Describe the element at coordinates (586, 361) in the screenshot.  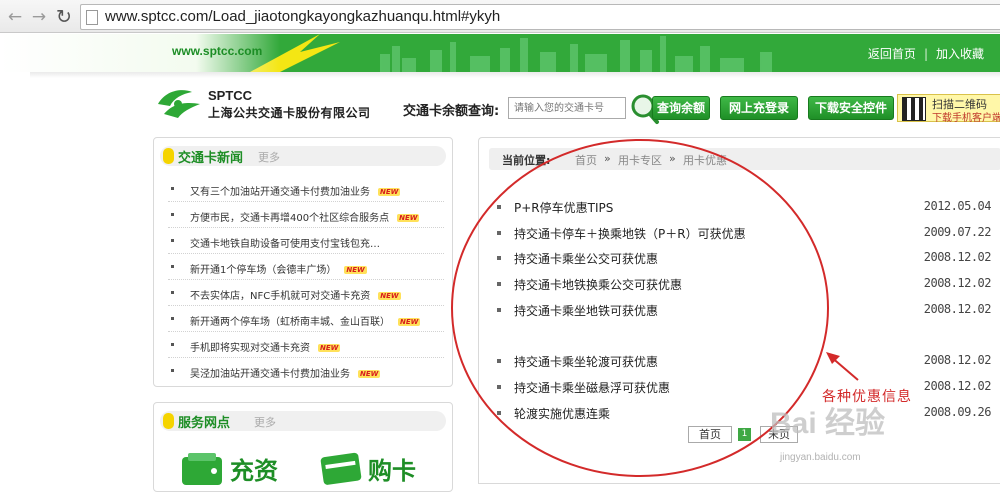
I see `offer-title: 持交通卡乘坐轮渡可获优惠` at that location.